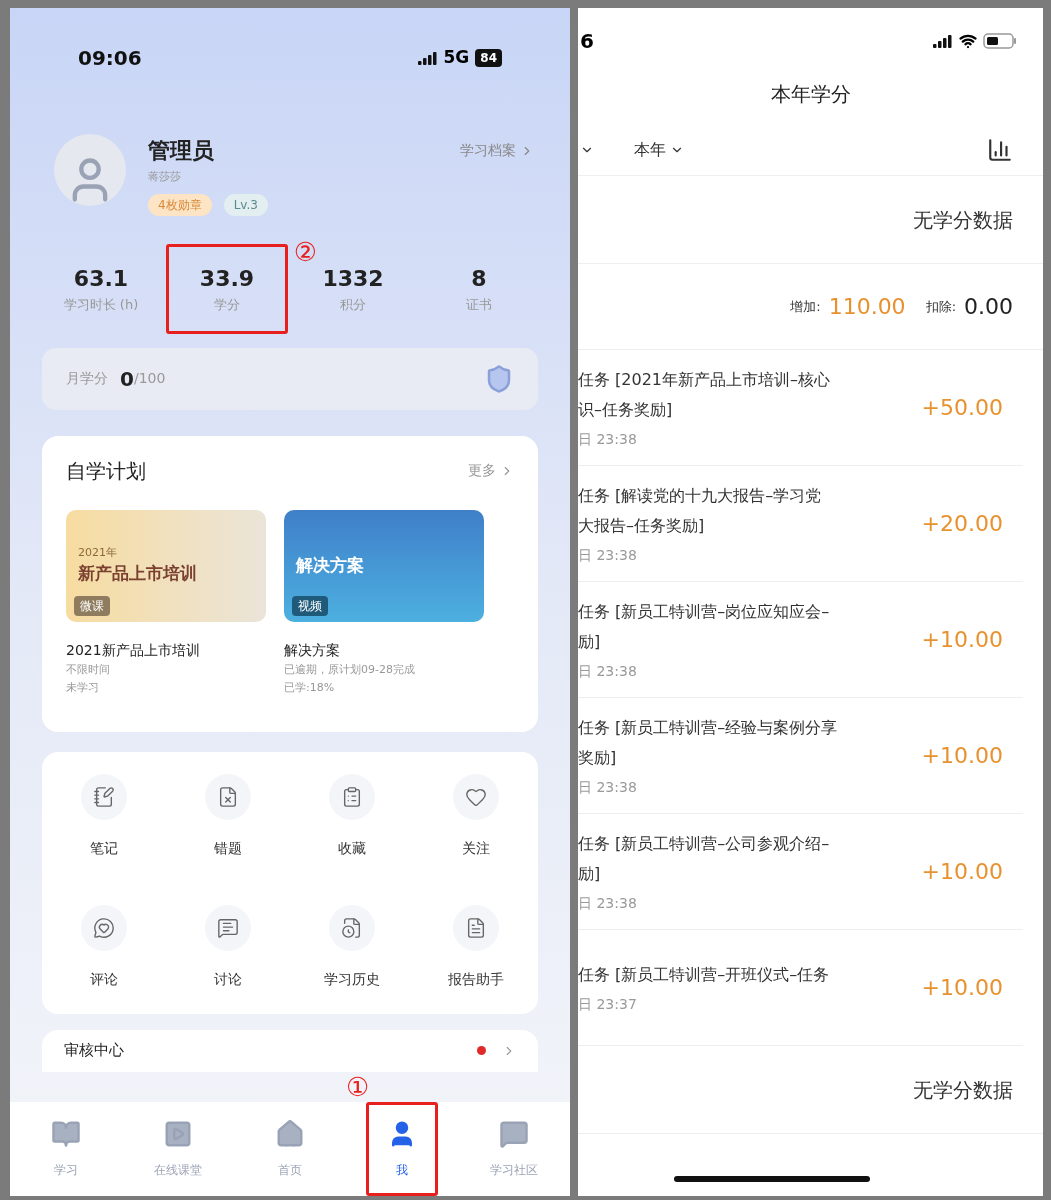  I want to click on record-title: 任务 [新员工特训营–开班仪式–任务, so click(704, 975).